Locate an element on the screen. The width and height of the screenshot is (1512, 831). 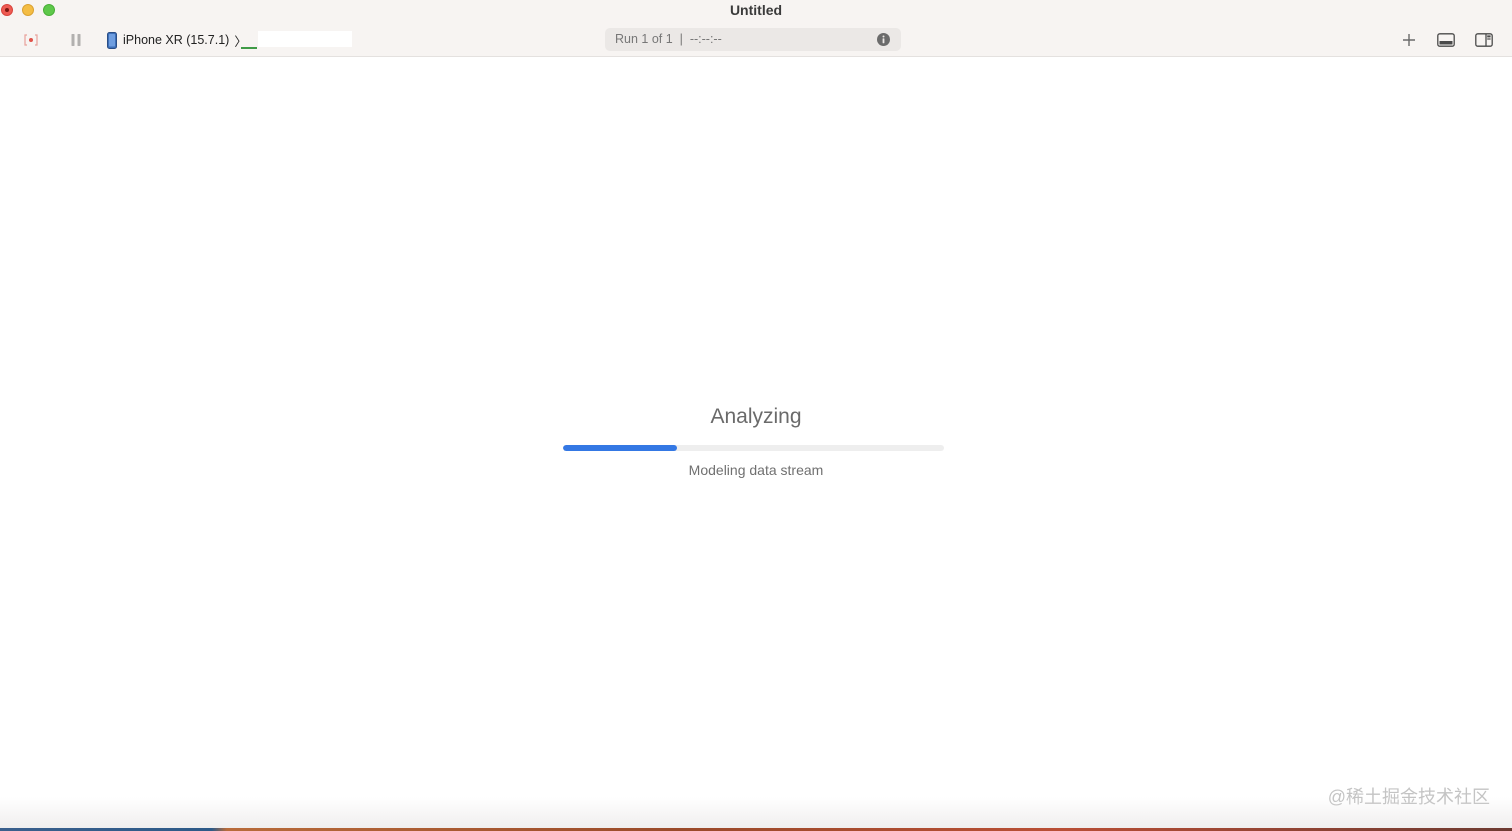
record-button is located at coordinates (31, 40).